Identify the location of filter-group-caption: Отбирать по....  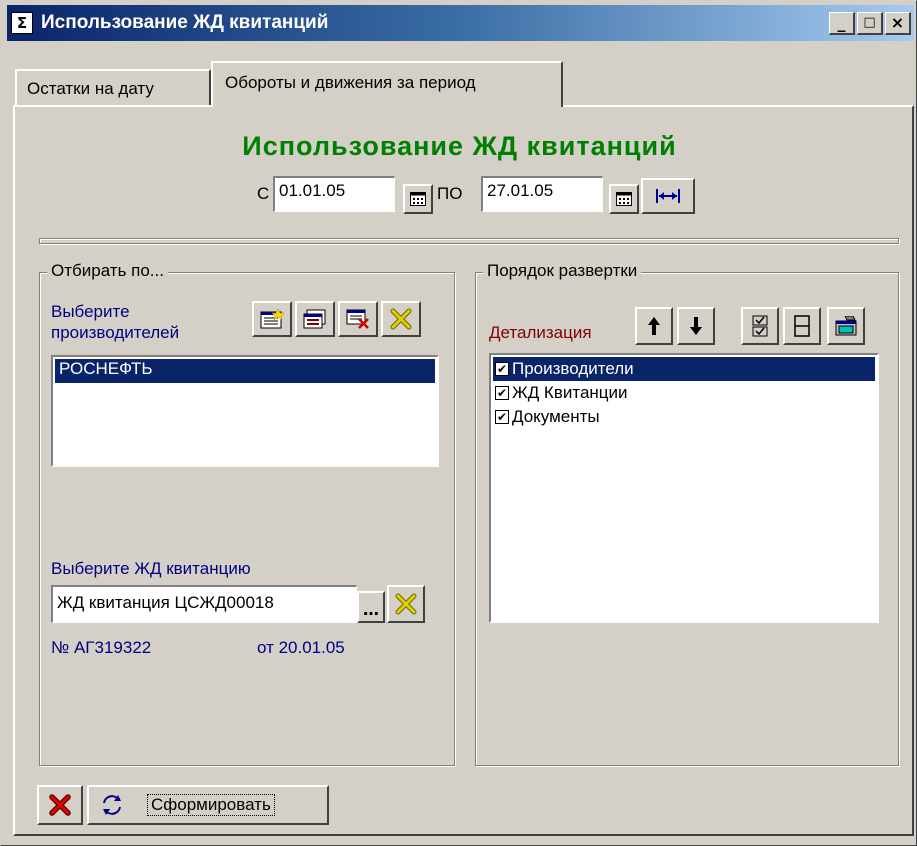
(107, 271).